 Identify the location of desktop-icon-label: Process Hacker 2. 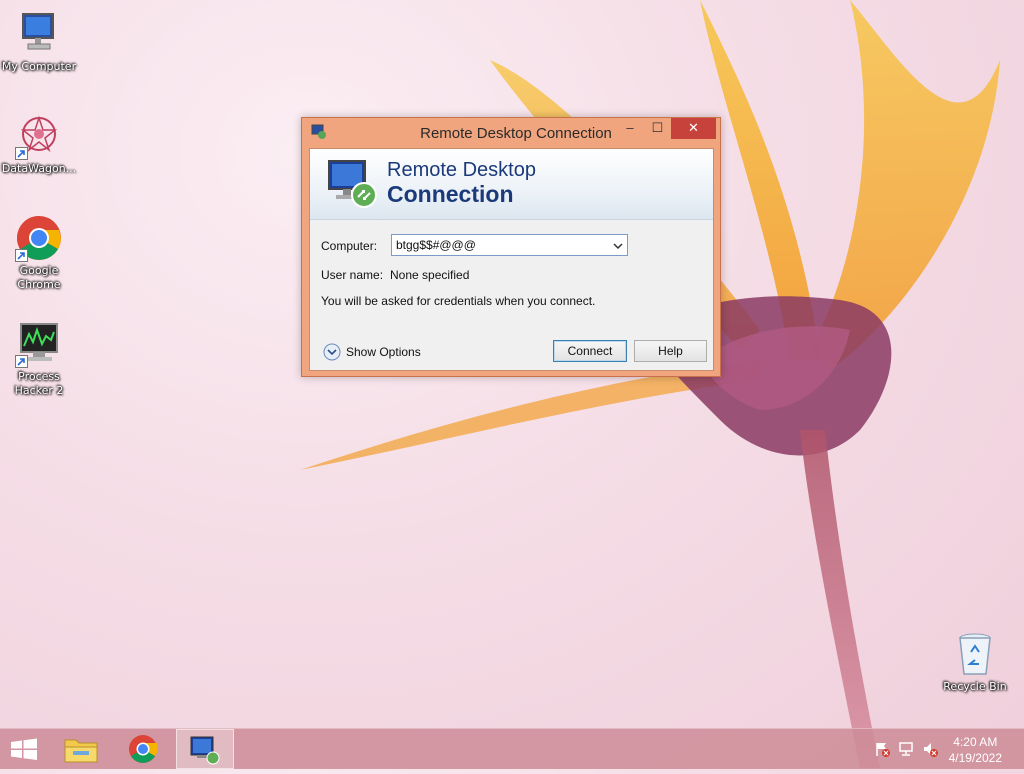
(39, 383).